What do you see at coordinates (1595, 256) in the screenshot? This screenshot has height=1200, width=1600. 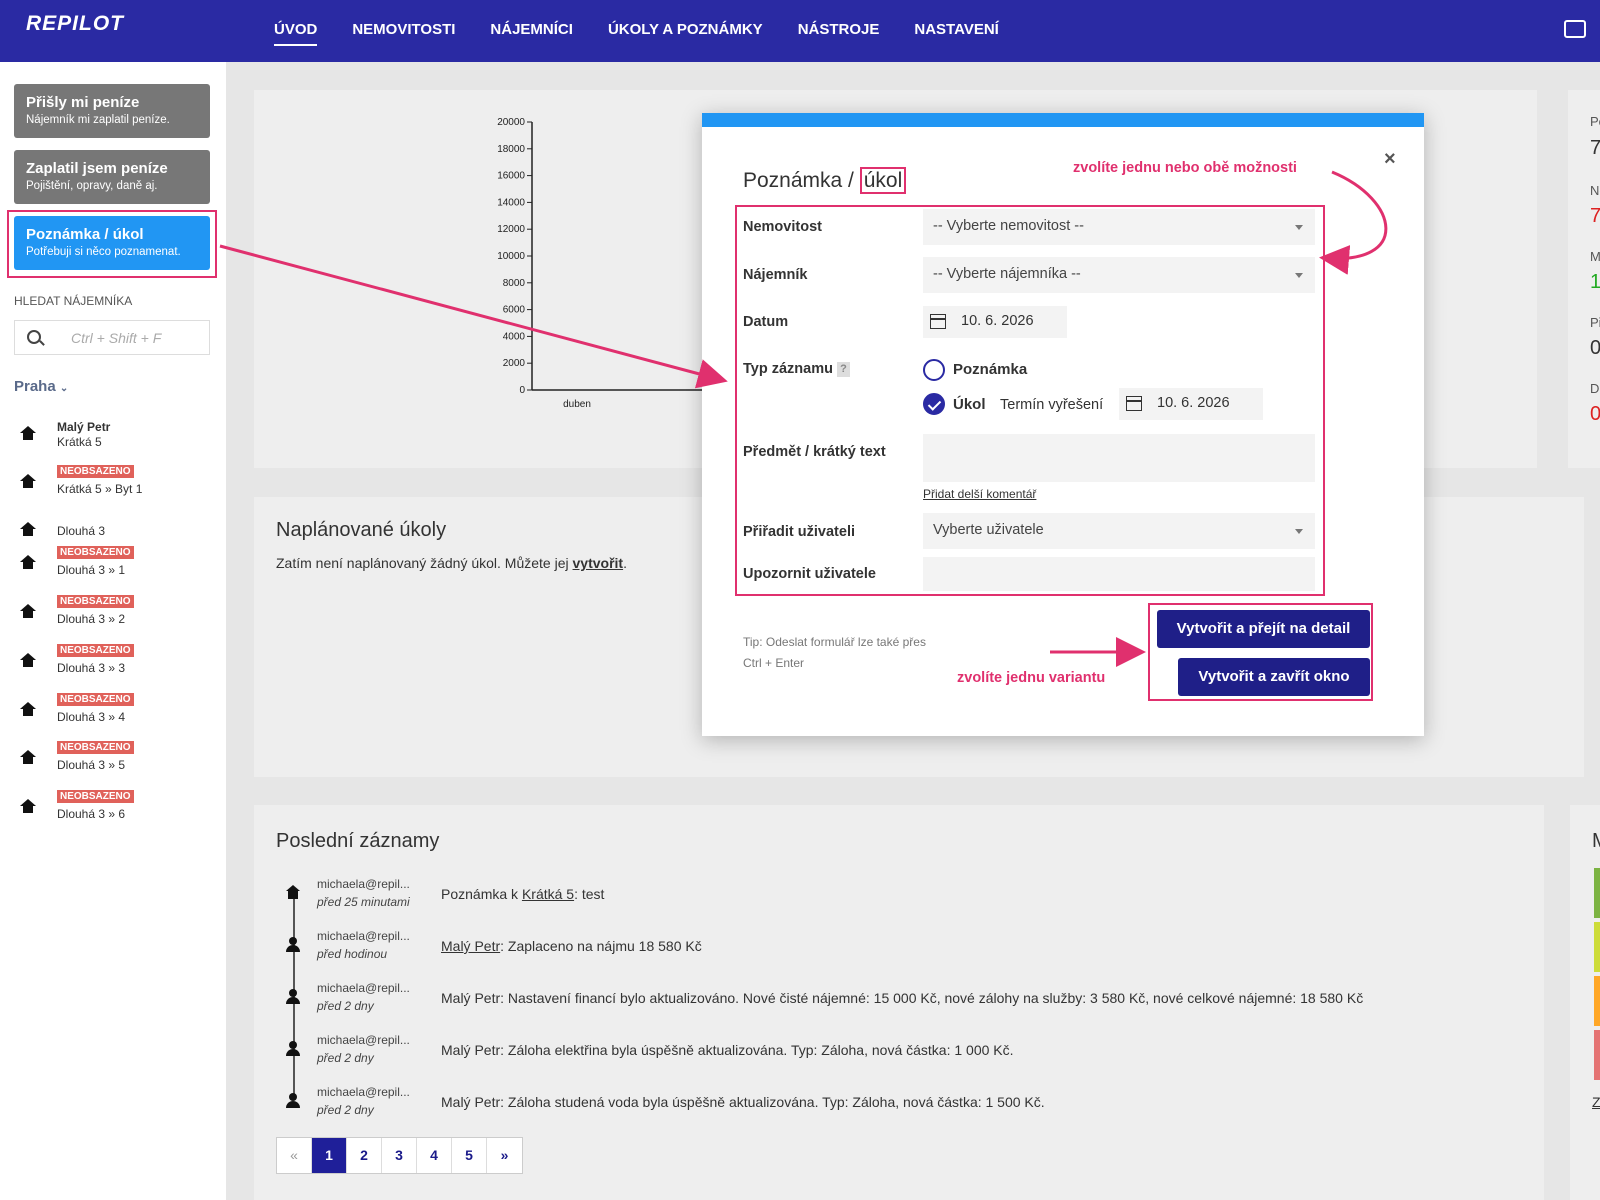 I see `stat-label: M` at bounding box center [1595, 256].